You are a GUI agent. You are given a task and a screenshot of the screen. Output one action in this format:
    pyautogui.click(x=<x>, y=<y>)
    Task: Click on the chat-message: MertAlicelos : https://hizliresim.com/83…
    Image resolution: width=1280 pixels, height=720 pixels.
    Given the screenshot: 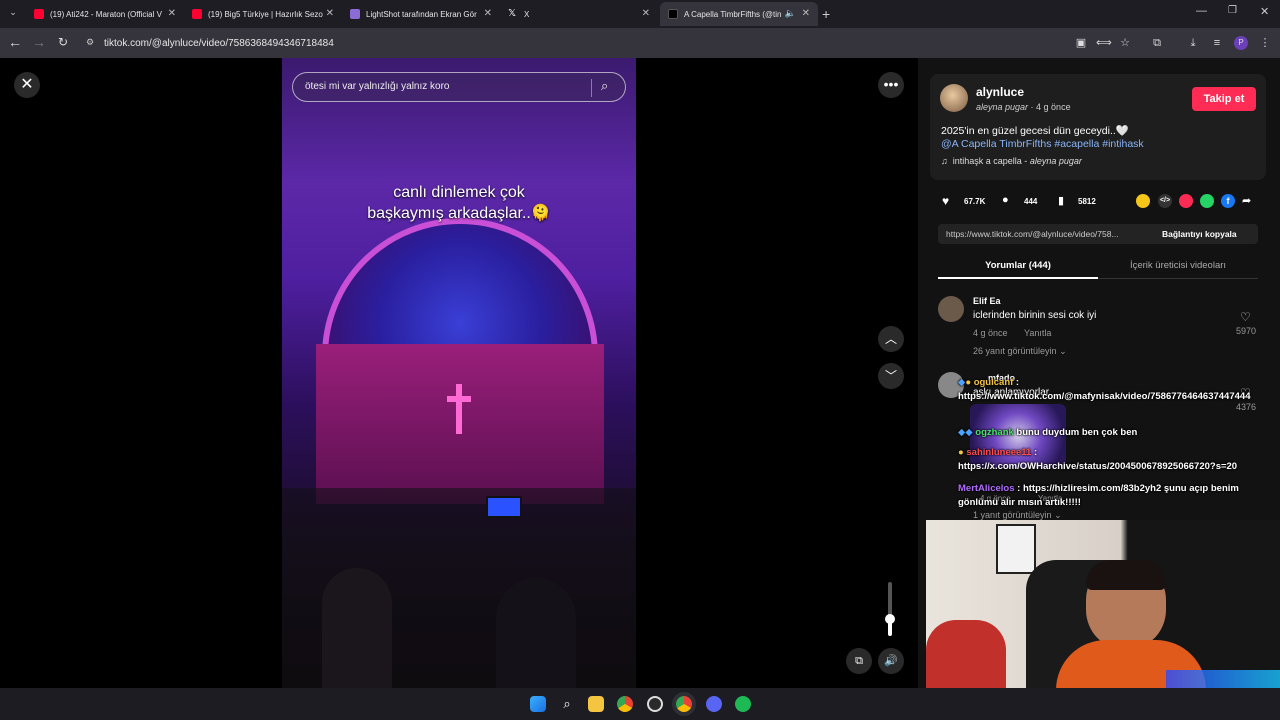 What is the action you would take?
    pyautogui.click(x=1117, y=496)
    